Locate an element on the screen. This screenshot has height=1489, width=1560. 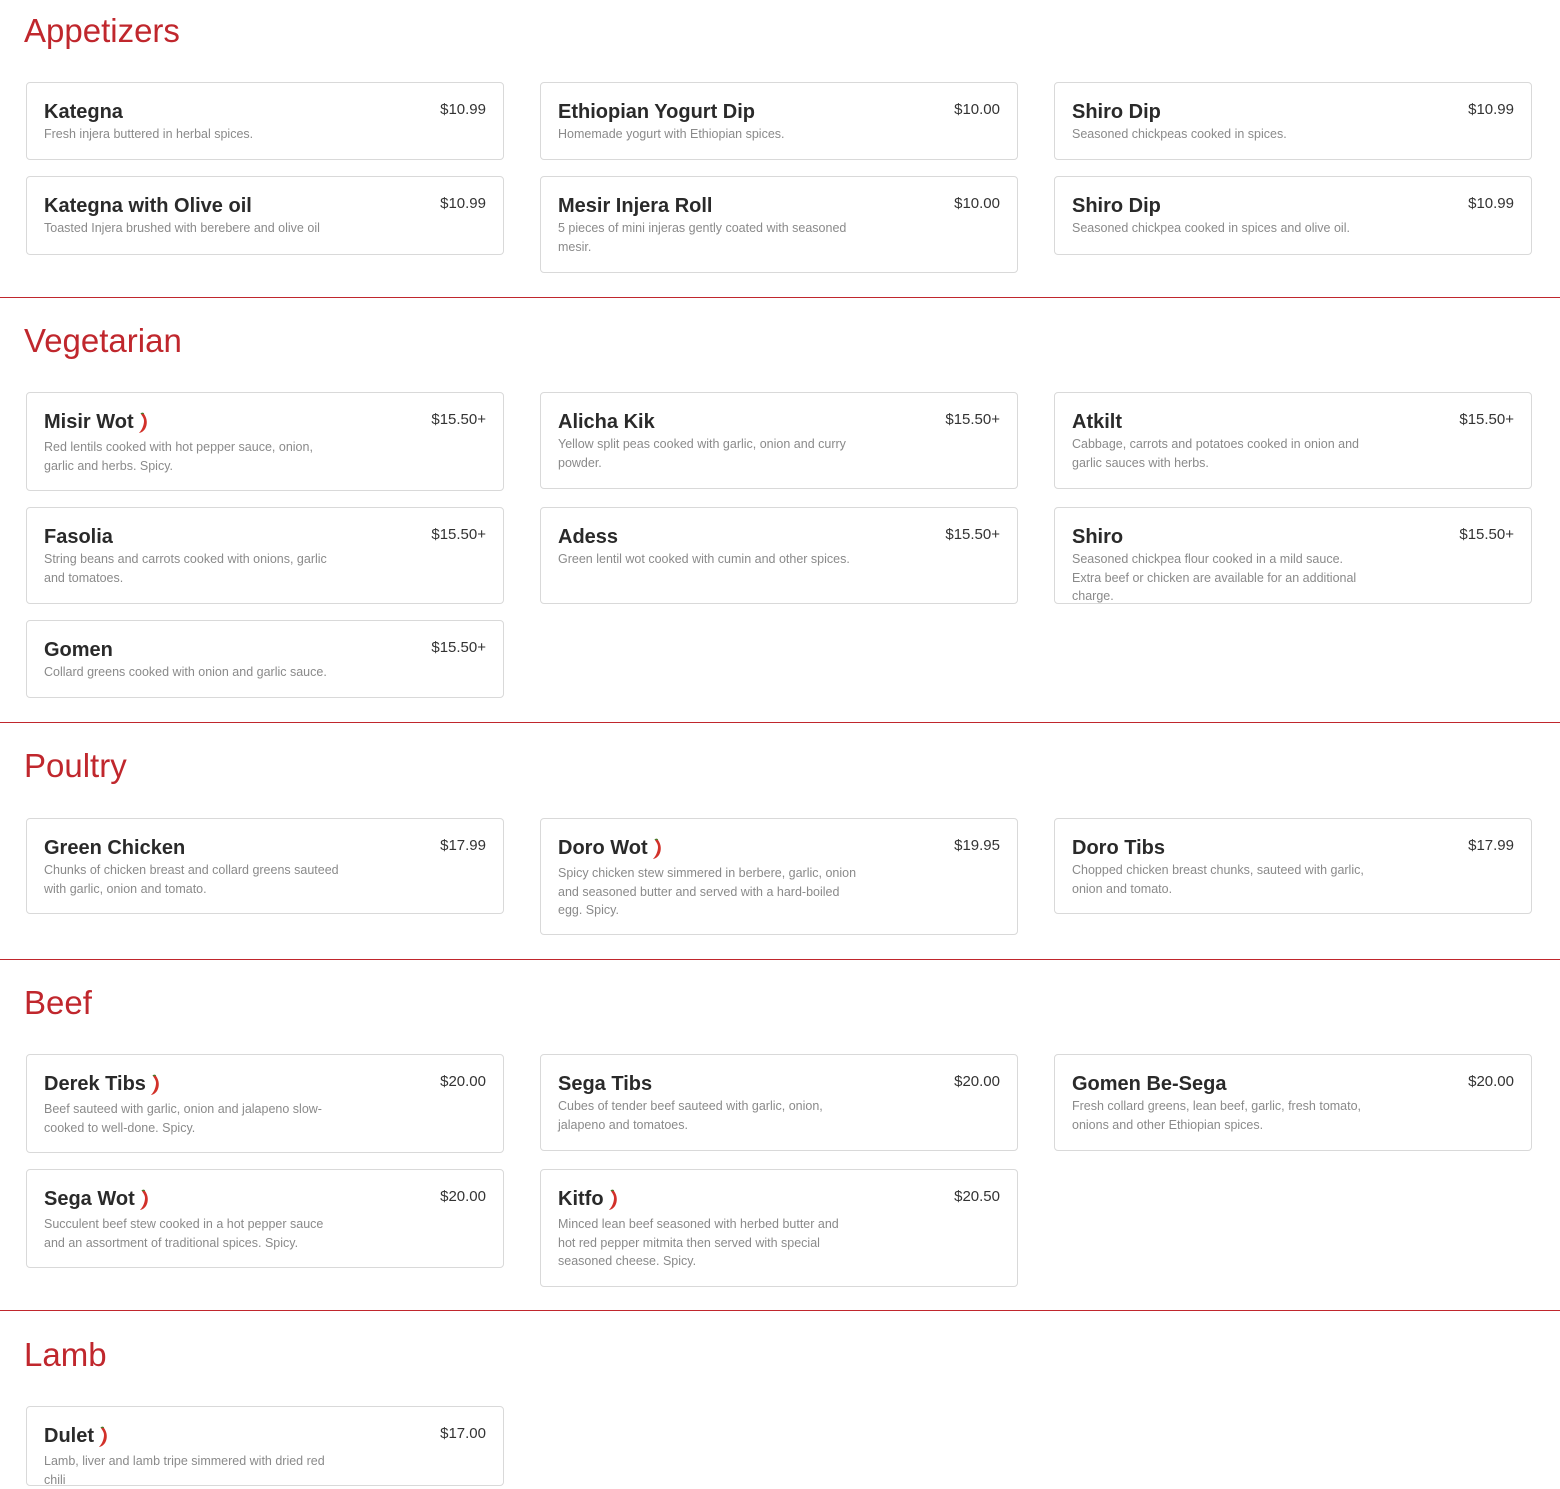
item-name: Green Chicken is located at coordinates (114, 848).